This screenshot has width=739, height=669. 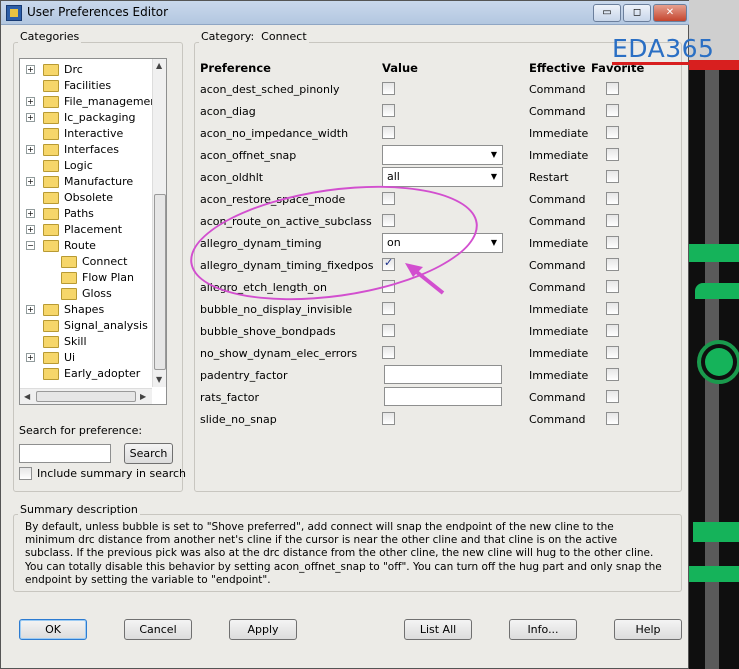 What do you see at coordinates (80, 246) in the screenshot?
I see `tree-item-route: Route` at bounding box center [80, 246].